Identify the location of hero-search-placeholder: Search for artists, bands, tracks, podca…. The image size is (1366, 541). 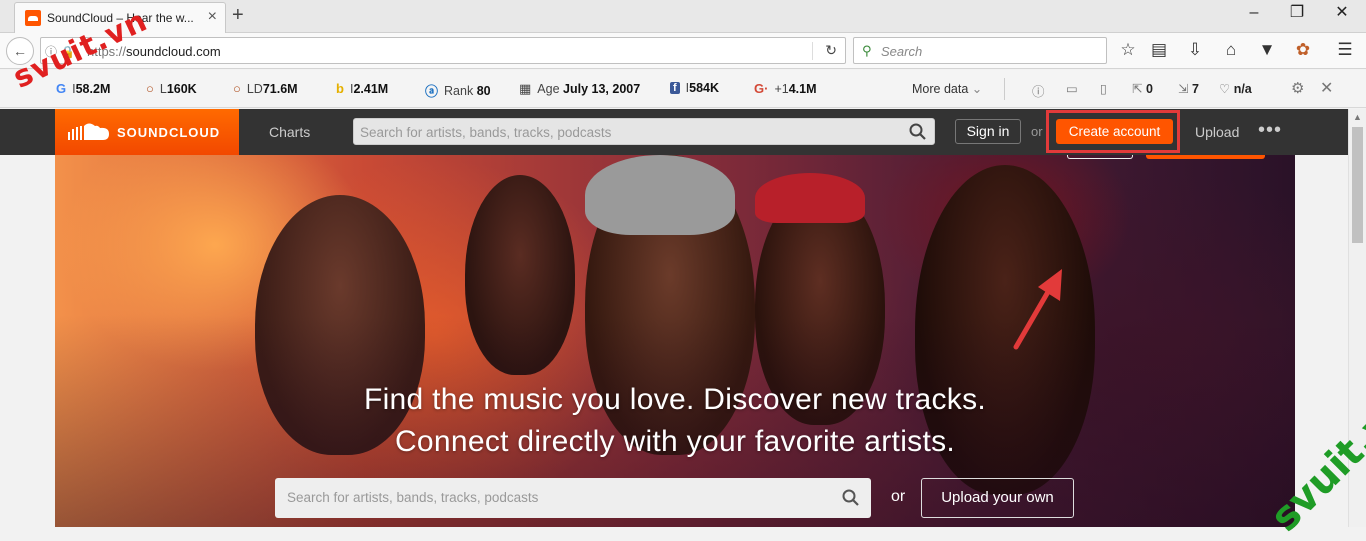
(413, 497).